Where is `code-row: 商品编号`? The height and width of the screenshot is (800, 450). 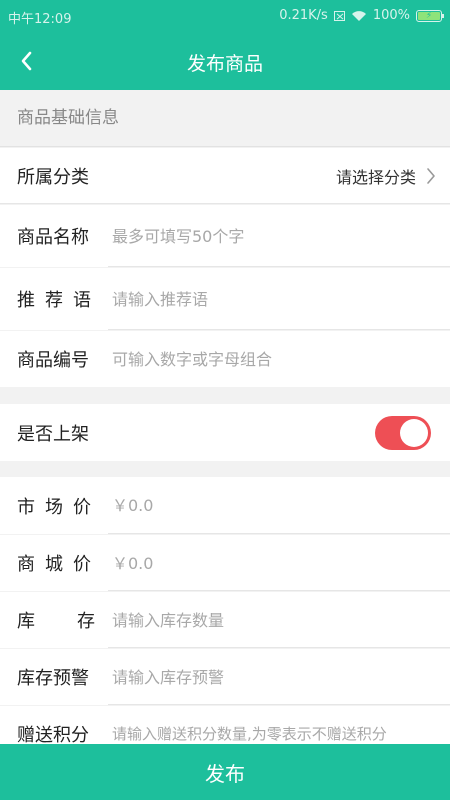 code-row: 商品编号 is located at coordinates (225, 359).